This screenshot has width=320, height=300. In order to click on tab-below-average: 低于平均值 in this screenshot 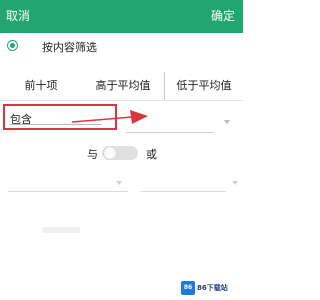, I will do `click(203, 86)`.